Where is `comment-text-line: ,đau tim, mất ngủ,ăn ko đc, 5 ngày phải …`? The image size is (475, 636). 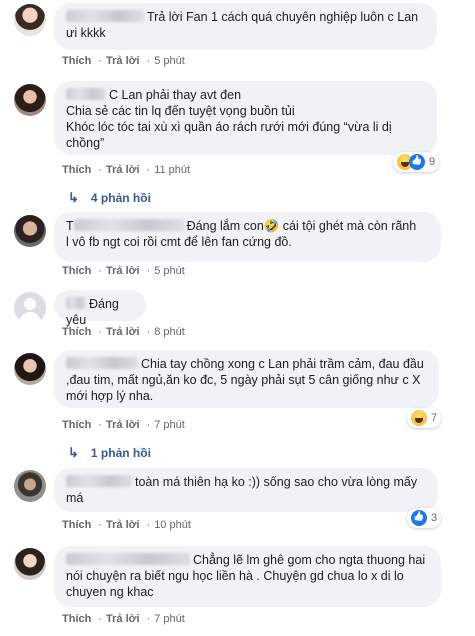
comment-text-line: ,đau tim, mất ngủ,ăn ko đc, 5 ngày phải … is located at coordinates (243, 380).